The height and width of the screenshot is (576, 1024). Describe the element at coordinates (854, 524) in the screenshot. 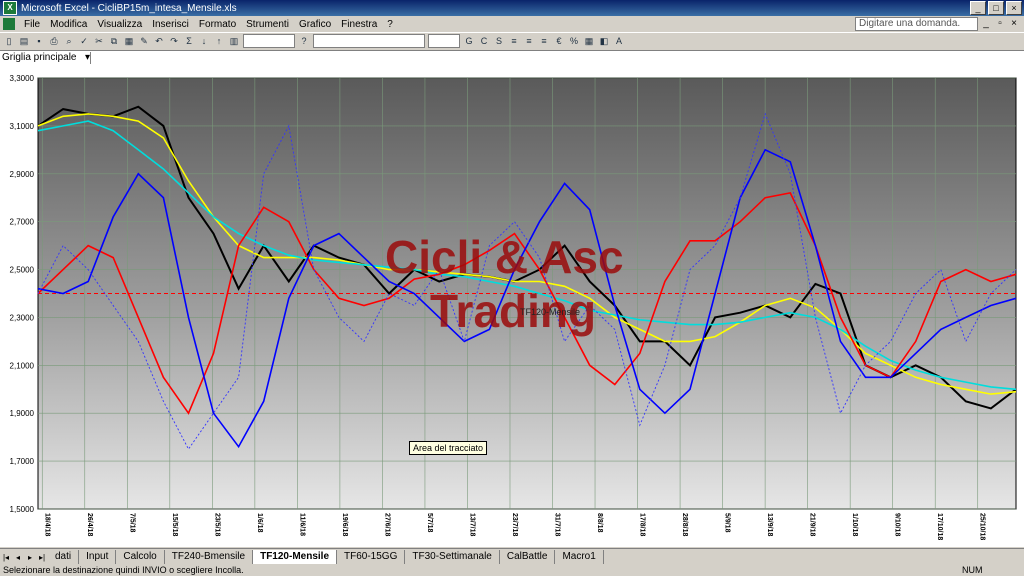

I see `x-tick-label: 1/10/18` at that location.